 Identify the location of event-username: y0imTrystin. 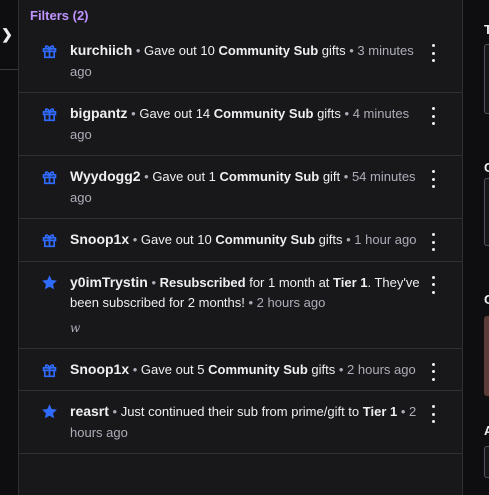
(109, 282).